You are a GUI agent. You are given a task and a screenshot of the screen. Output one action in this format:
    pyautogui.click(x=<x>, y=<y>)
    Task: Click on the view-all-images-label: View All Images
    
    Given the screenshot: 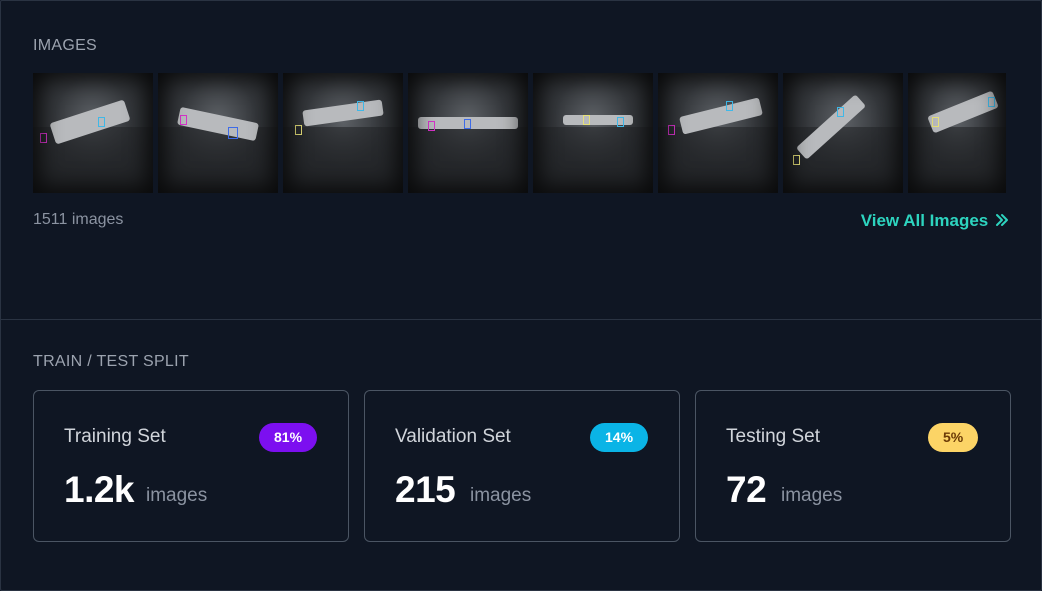 What is the action you would take?
    pyautogui.click(x=924, y=220)
    